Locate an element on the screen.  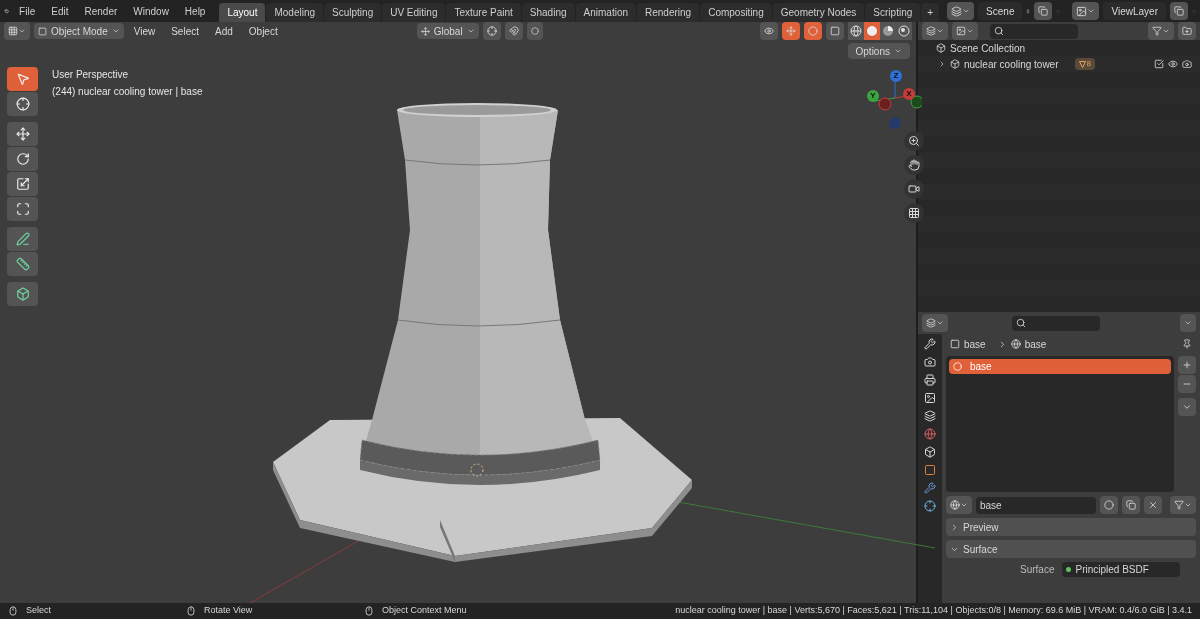
options-dropdown: Options is located at coordinates (878, 51).